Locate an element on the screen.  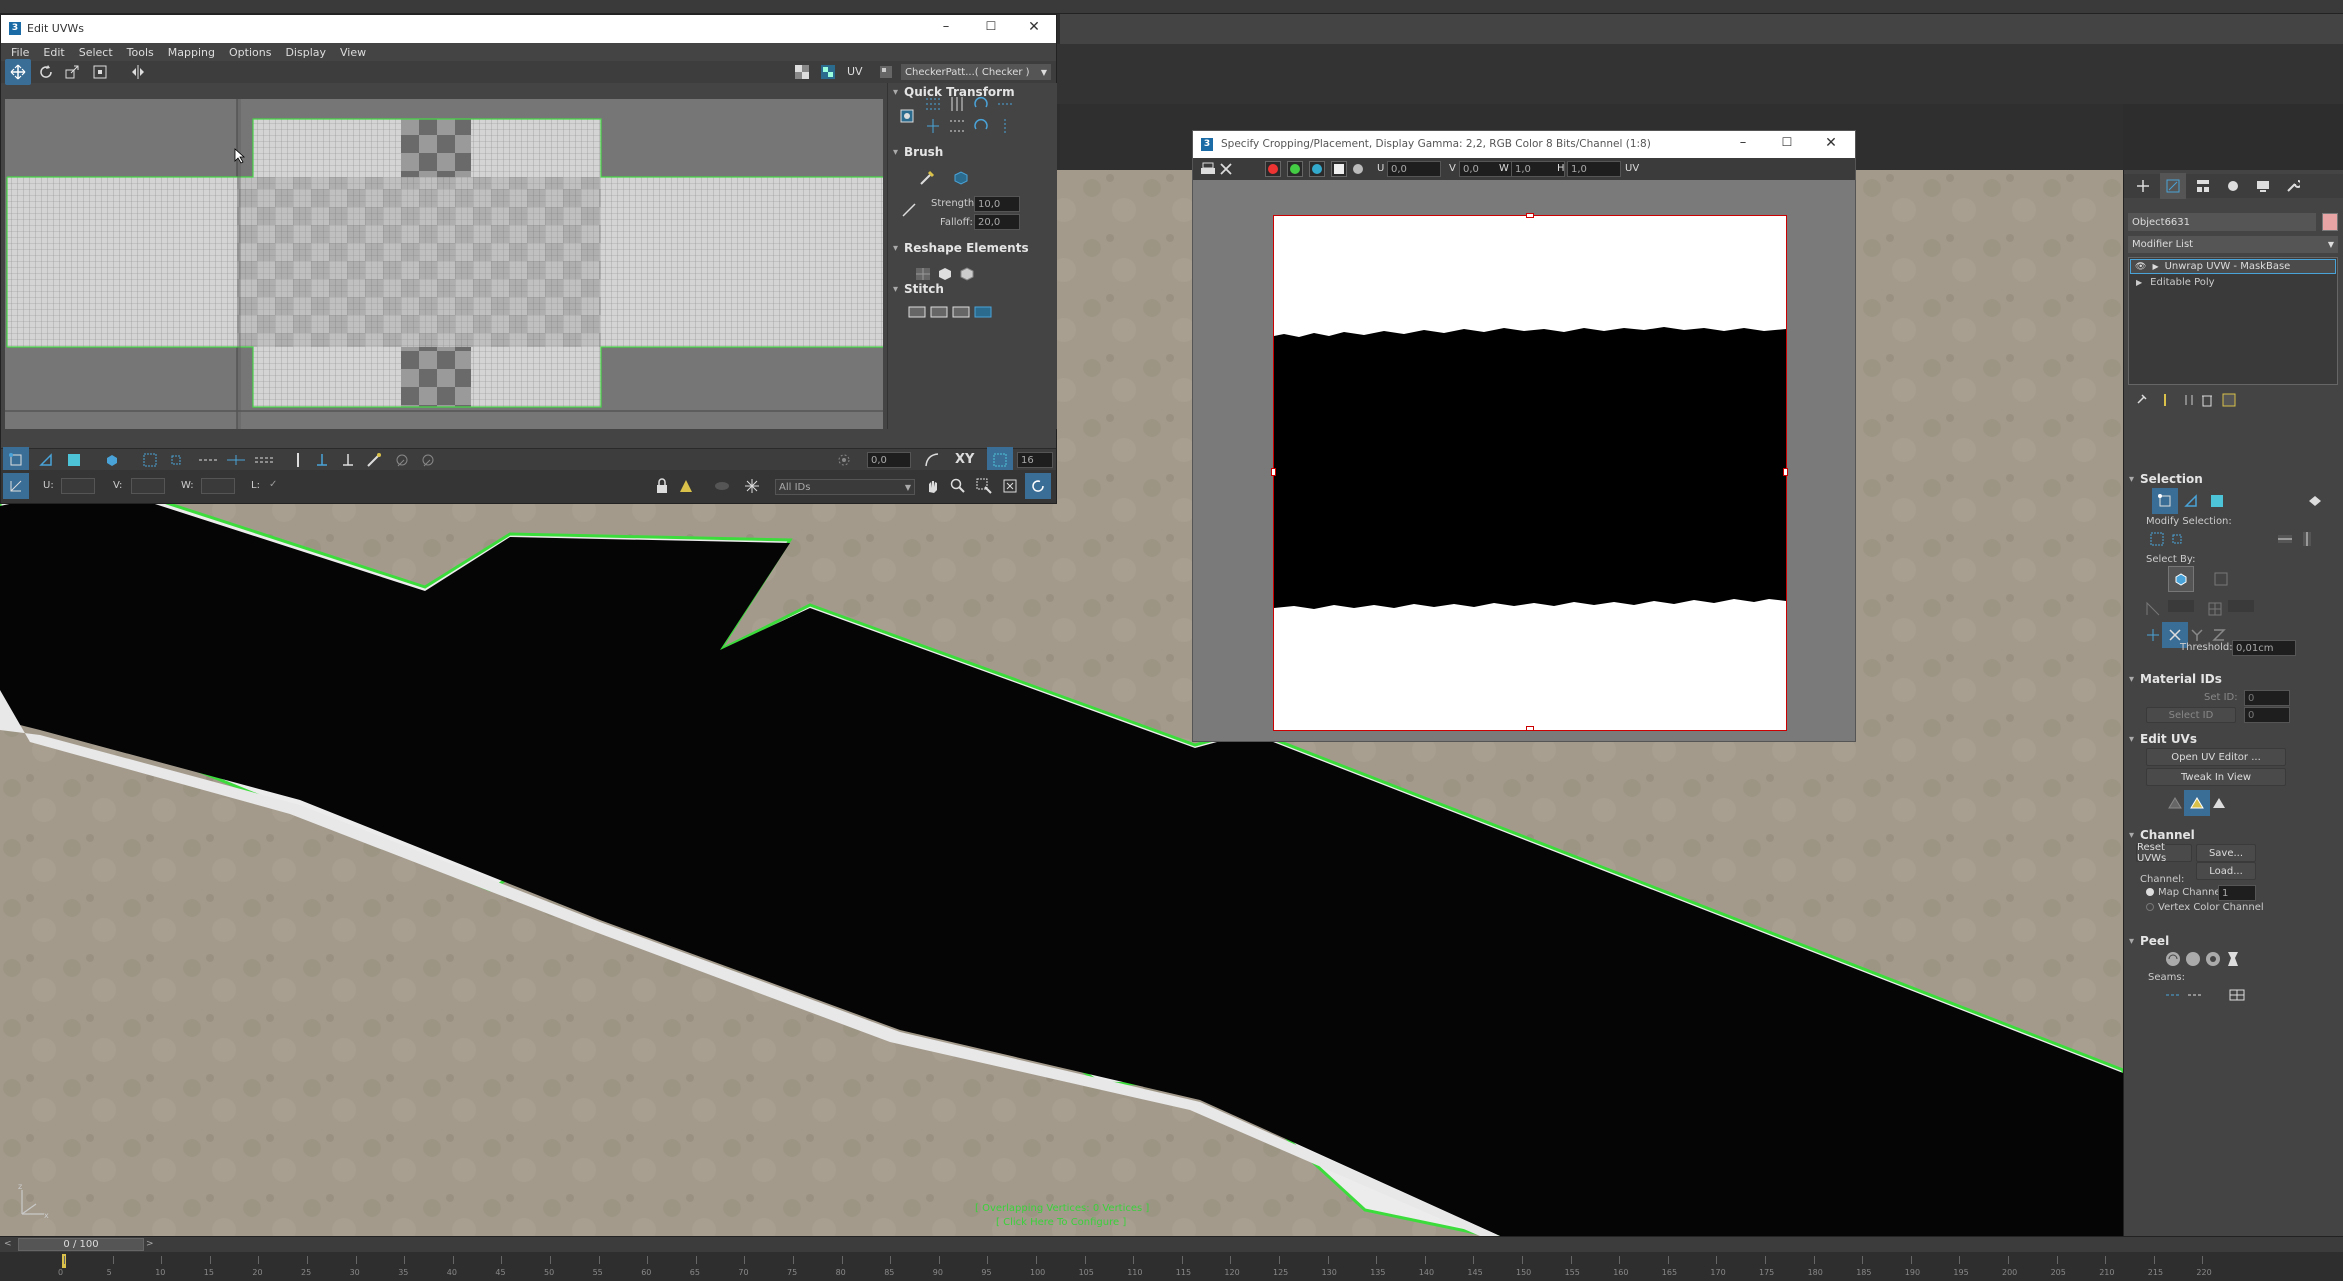
freeze-icon is located at coordinates (752, 486).